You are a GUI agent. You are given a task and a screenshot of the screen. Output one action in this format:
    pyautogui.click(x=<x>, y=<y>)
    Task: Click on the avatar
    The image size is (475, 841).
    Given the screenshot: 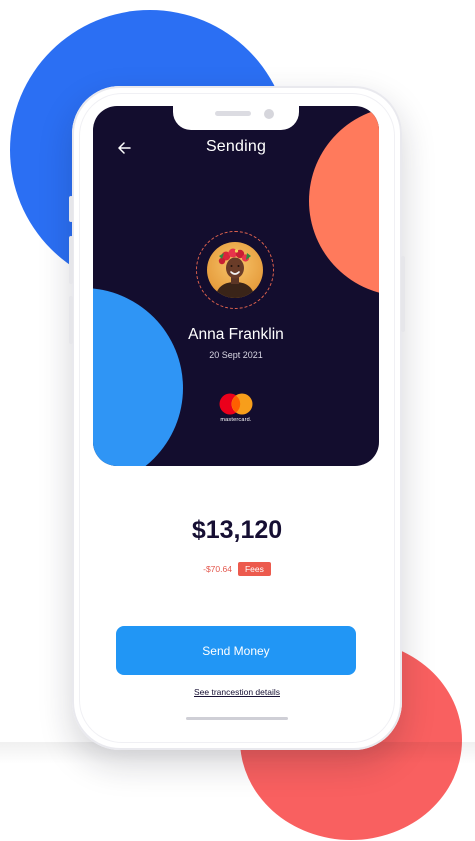 What is the action you would take?
    pyautogui.click(x=235, y=270)
    